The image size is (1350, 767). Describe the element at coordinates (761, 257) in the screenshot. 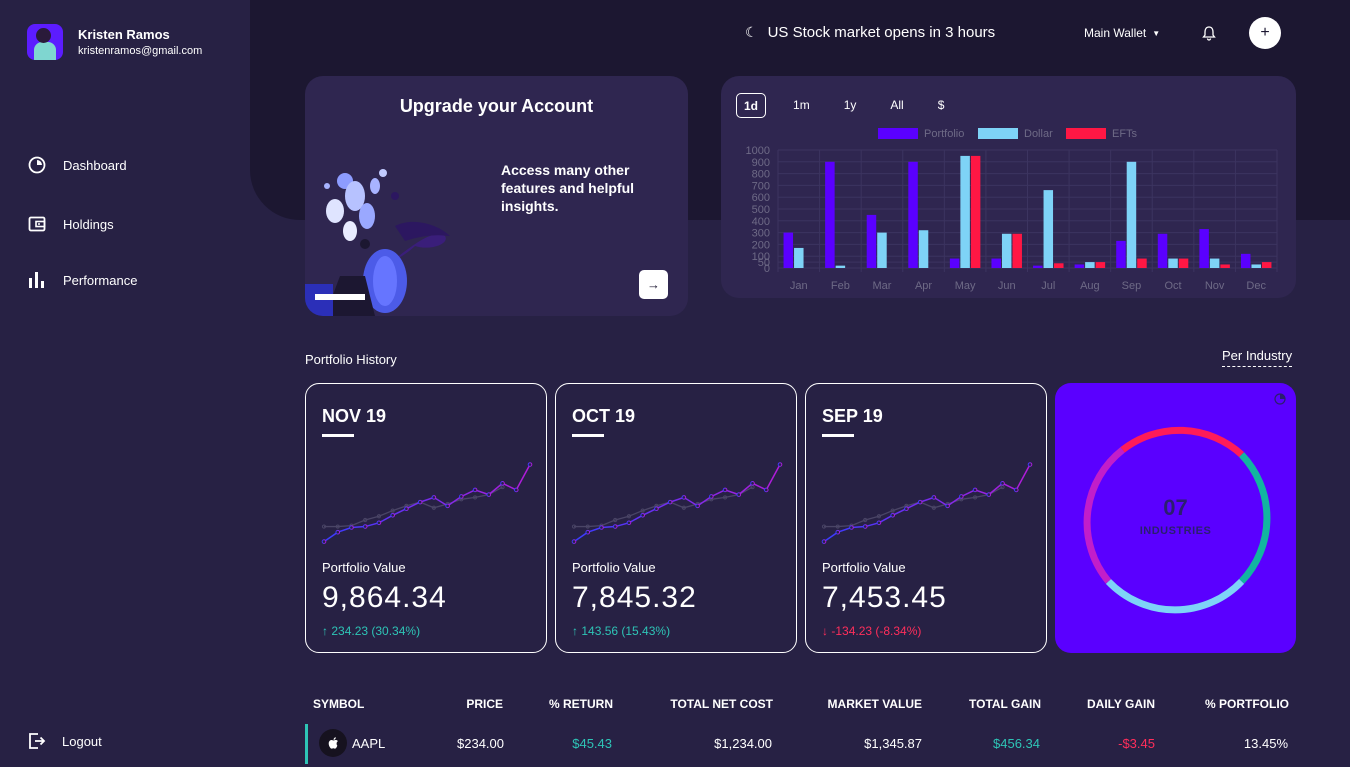

I see `y-tick-label: 100` at that location.